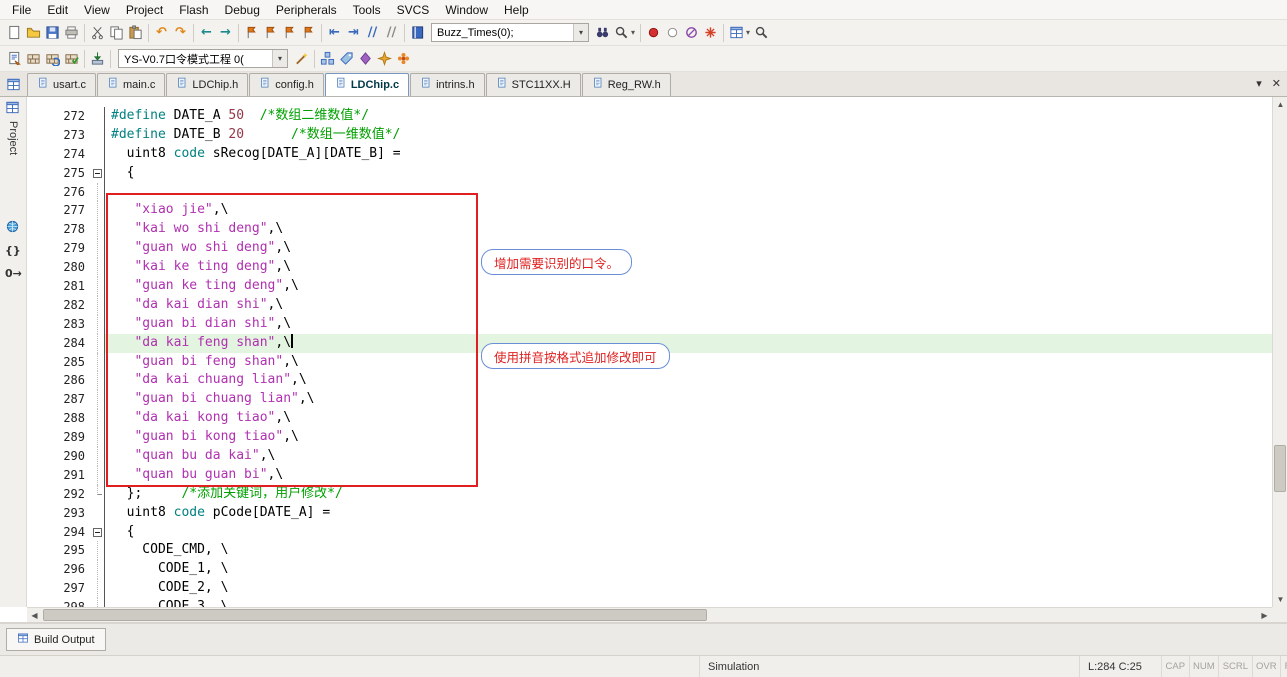 Image resolution: width=1287 pixels, height=677 pixels. Describe the element at coordinates (59, 362) in the screenshot. I see `line-number: 285` at that location.